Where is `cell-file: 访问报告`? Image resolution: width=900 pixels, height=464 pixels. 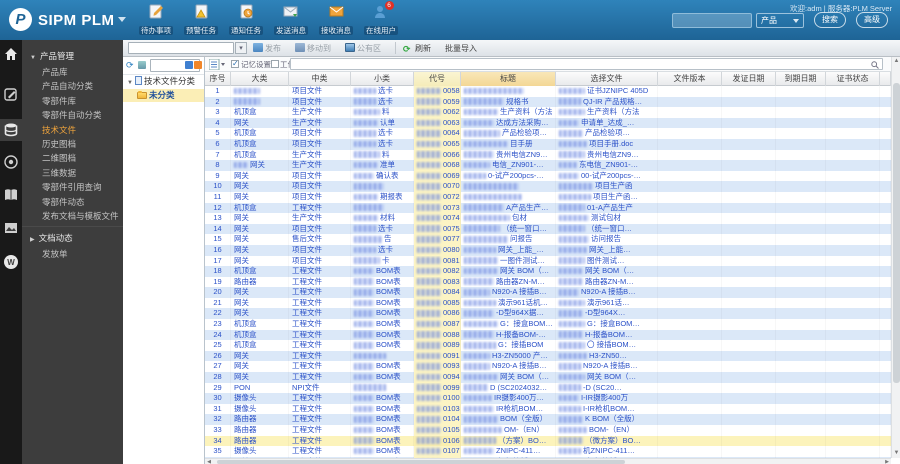
cell-file: 访问报告 is located at coordinates (607, 239).